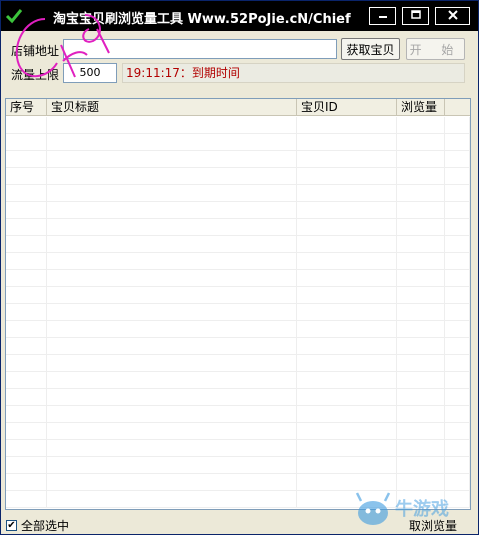 The image size is (479, 535). I want to click on shop-url-label: 店铺地址, so click(35, 51).